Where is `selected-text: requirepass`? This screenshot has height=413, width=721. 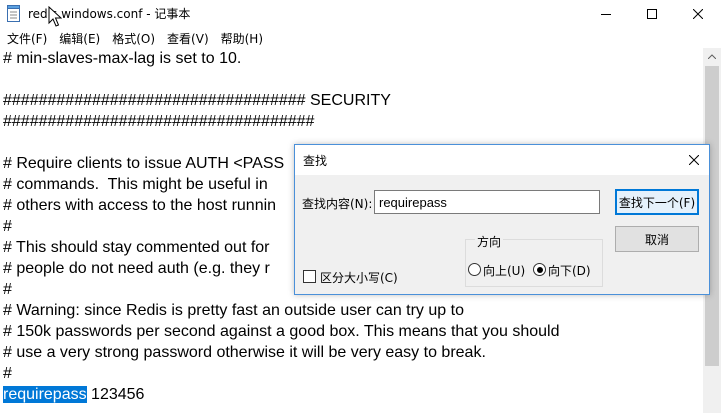
selected-text: requirepass is located at coordinates (45, 394).